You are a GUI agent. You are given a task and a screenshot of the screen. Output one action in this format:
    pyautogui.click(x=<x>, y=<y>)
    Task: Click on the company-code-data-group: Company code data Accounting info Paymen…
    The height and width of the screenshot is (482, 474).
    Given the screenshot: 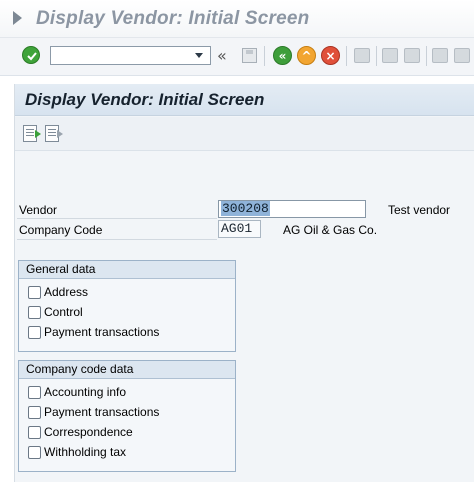 What is the action you would take?
    pyautogui.click(x=127, y=416)
    